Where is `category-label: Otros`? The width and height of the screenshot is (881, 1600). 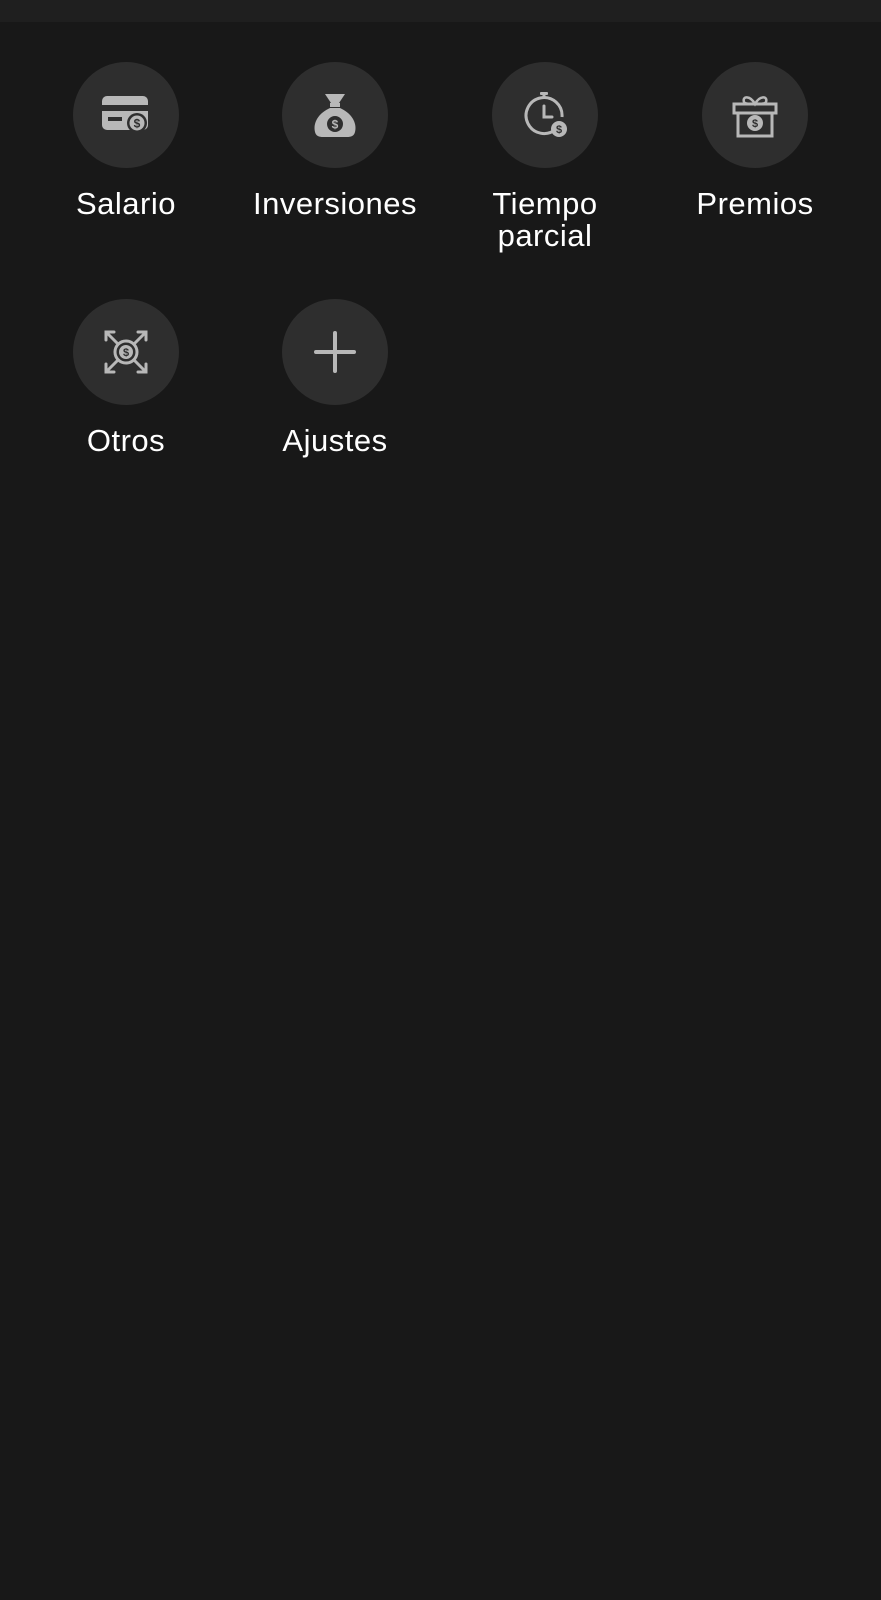 category-label: Otros is located at coordinates (126, 440).